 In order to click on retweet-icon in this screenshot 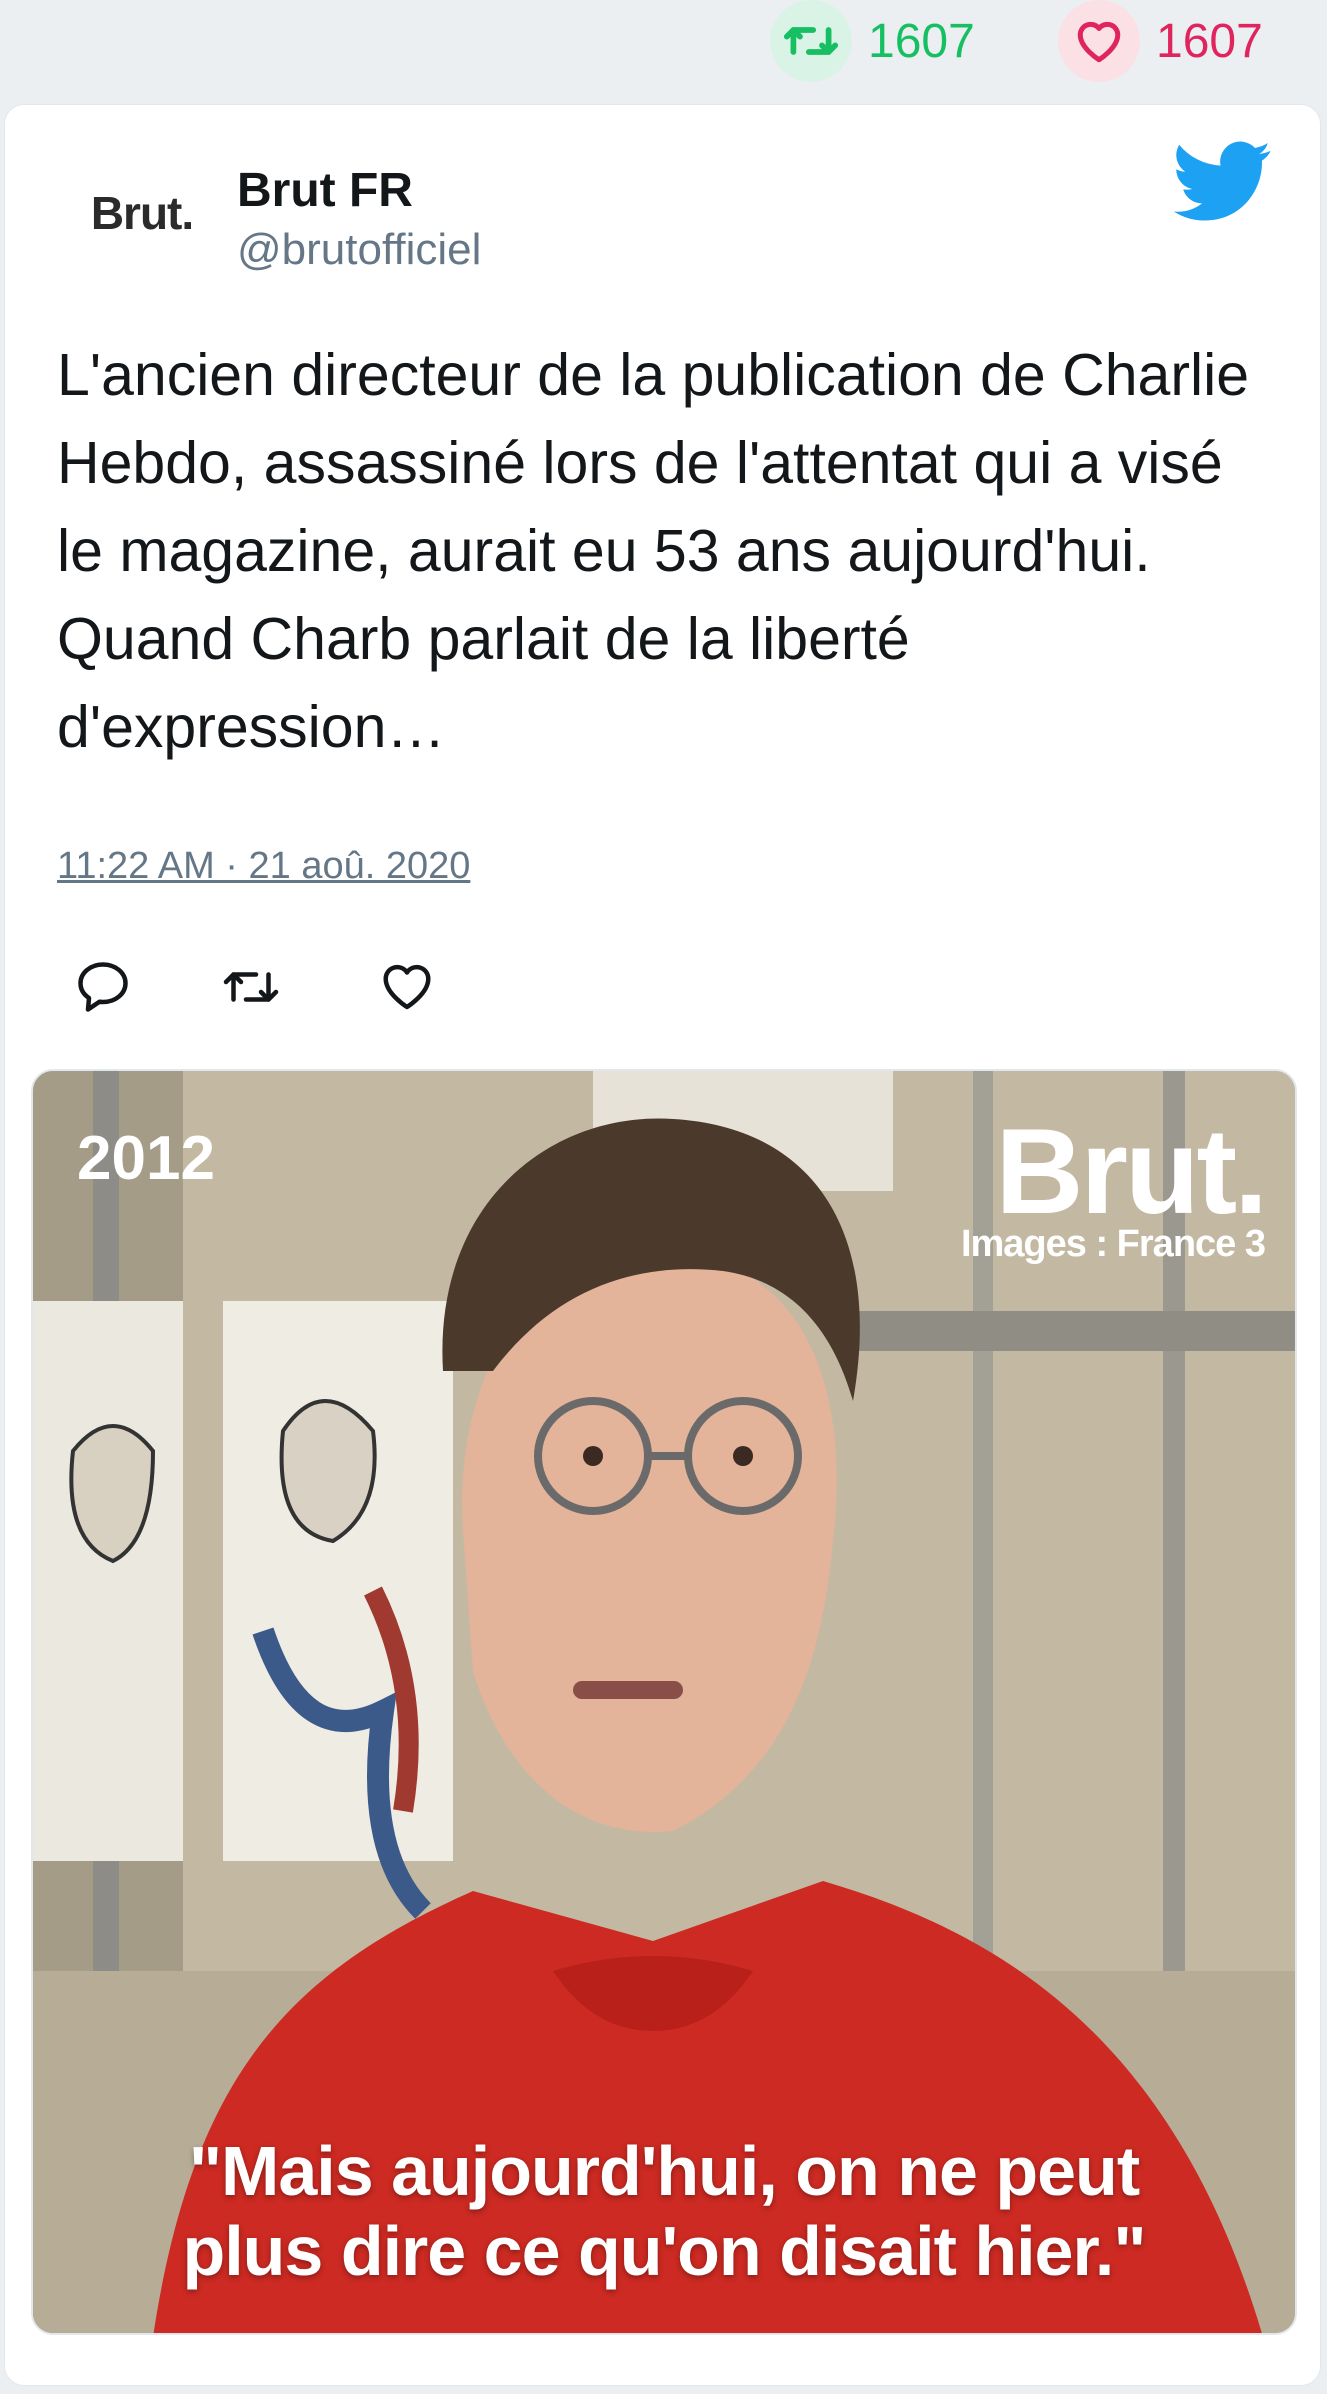, I will do `click(811, 41)`.